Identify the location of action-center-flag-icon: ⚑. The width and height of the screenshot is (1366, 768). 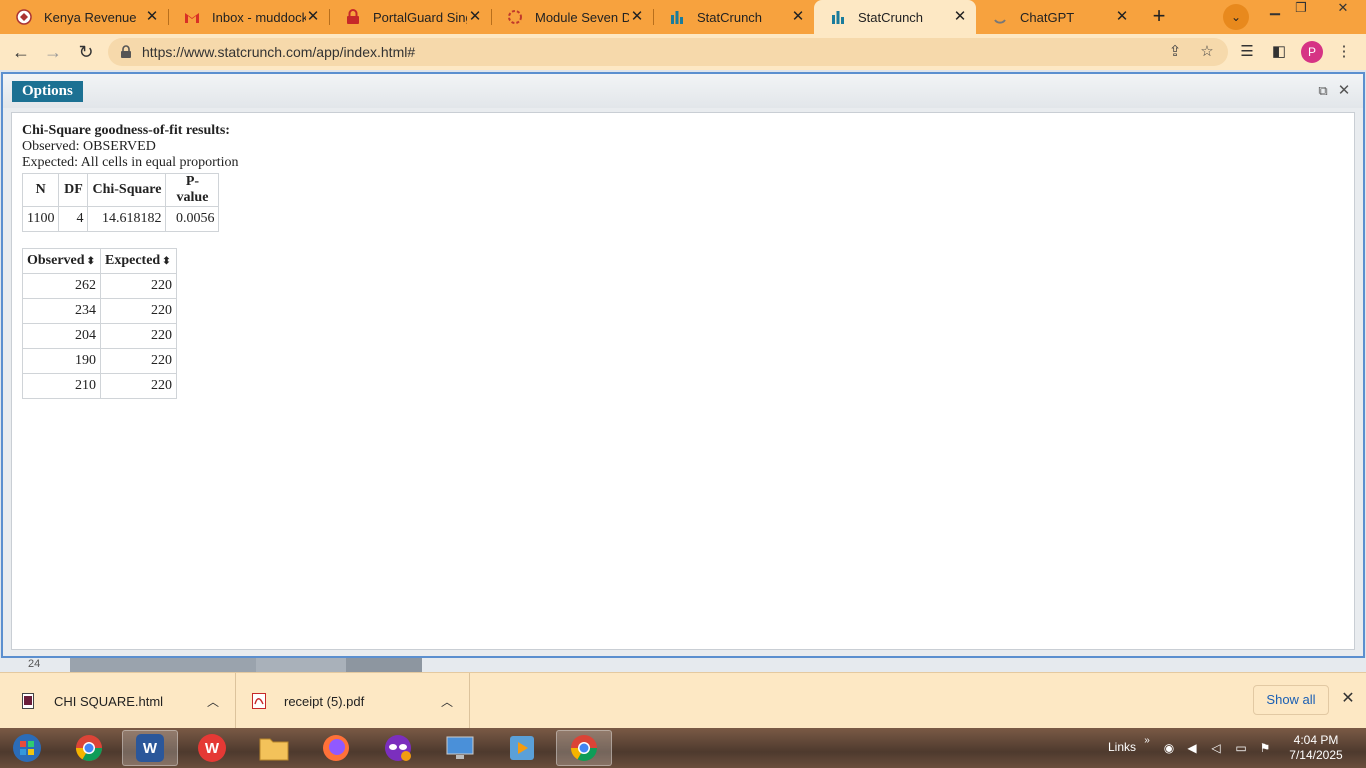
(1265, 748).